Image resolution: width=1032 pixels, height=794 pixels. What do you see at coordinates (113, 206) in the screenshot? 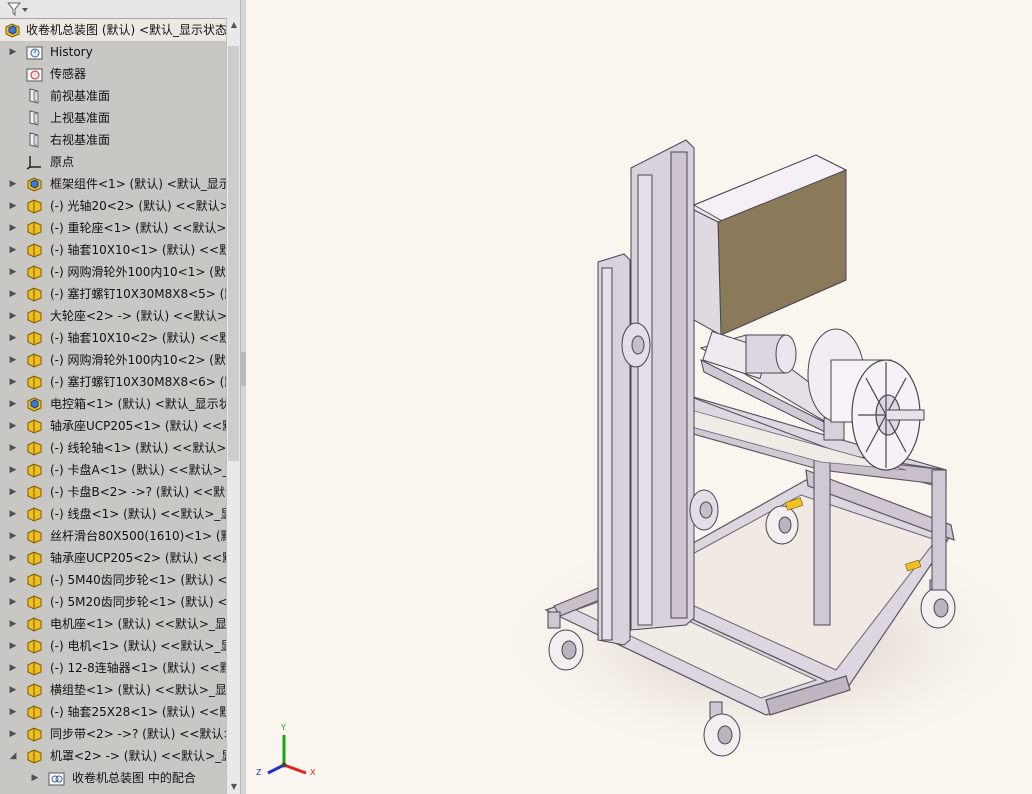
I see `tree-item: ▶ (-) 光轴20<2> (默认) <<默认>_` at bounding box center [113, 206].